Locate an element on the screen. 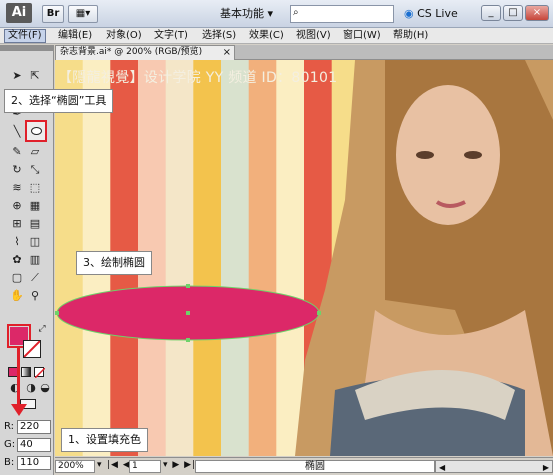  rgb-color-panel: R: 220 G: 40 B: 110 is located at coordinates (27, 446).